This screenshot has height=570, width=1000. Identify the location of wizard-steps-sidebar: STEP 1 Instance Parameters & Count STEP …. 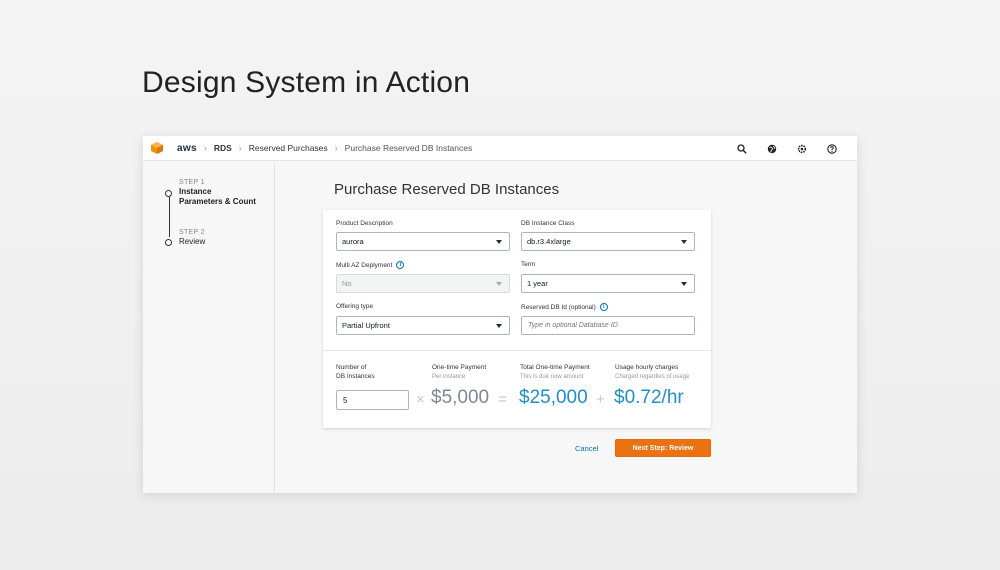
(209, 327).